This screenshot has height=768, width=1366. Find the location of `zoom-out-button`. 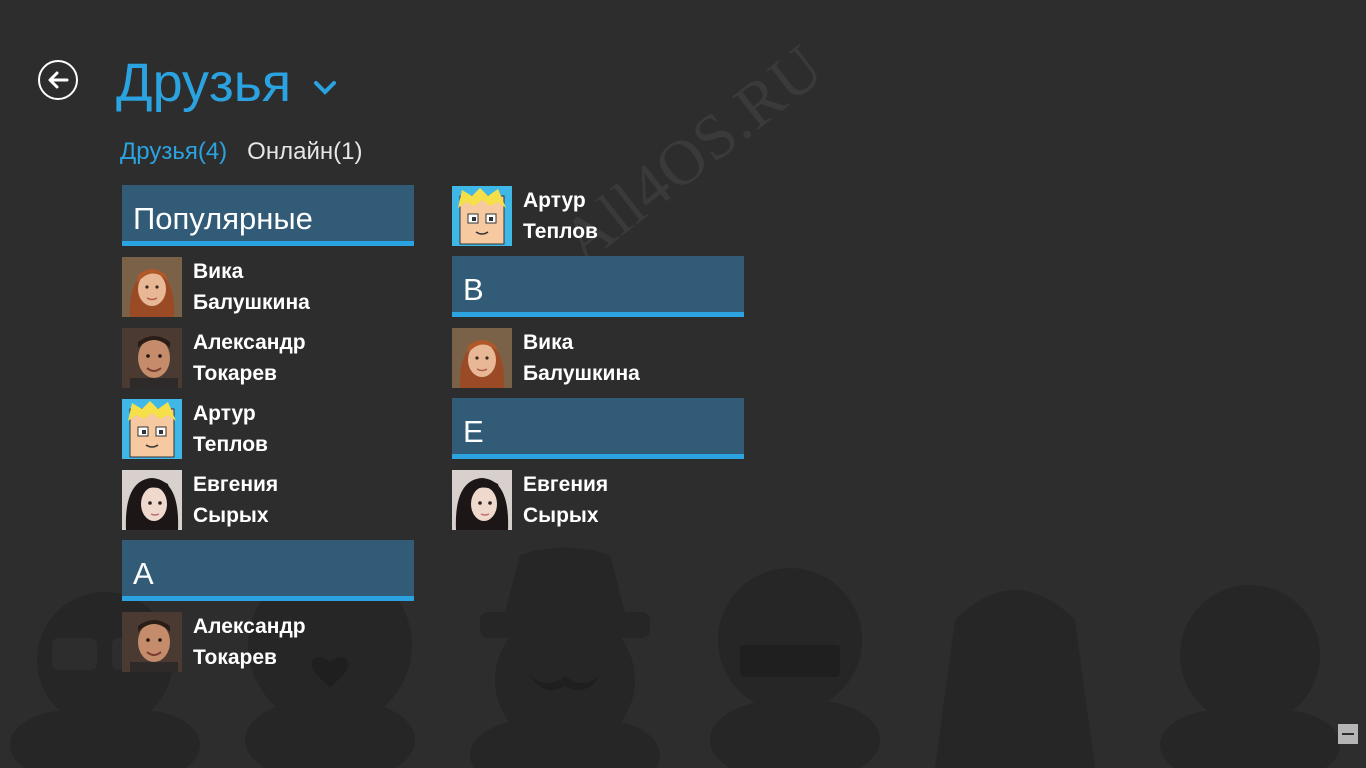

zoom-out-button is located at coordinates (1348, 734).